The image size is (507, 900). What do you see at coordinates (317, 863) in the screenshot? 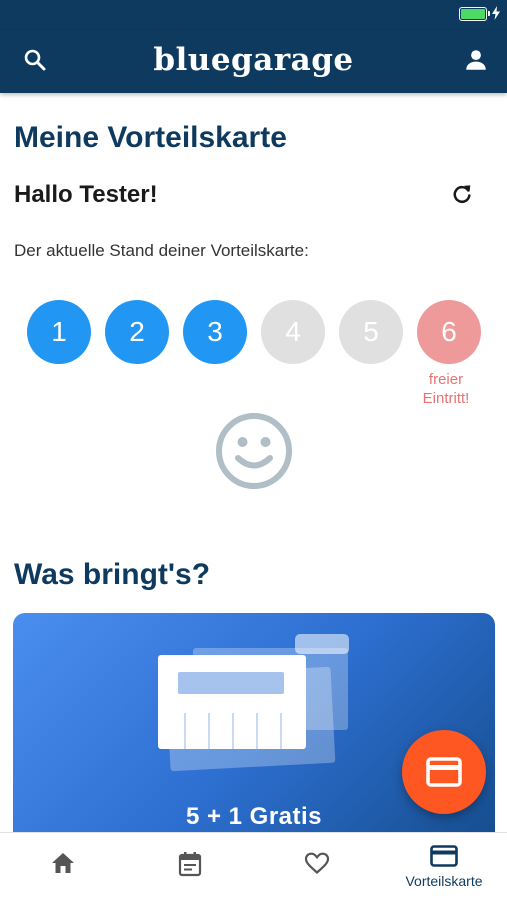
I see `heart-icon` at bounding box center [317, 863].